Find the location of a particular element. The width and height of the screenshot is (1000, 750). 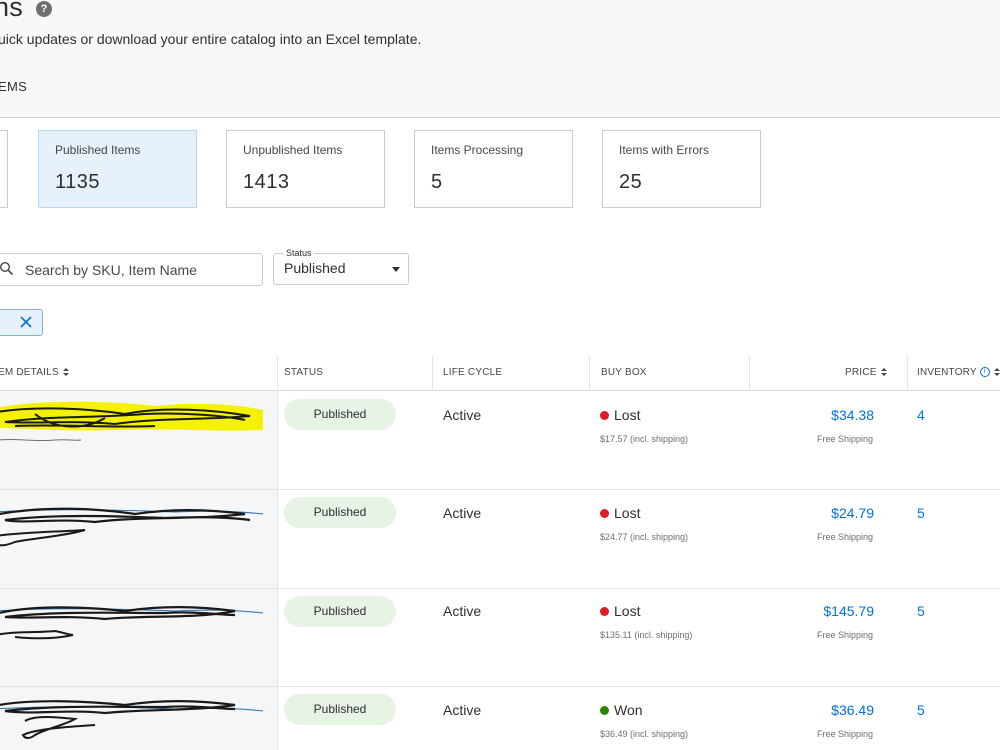

card-value: 1135 is located at coordinates (78, 182).